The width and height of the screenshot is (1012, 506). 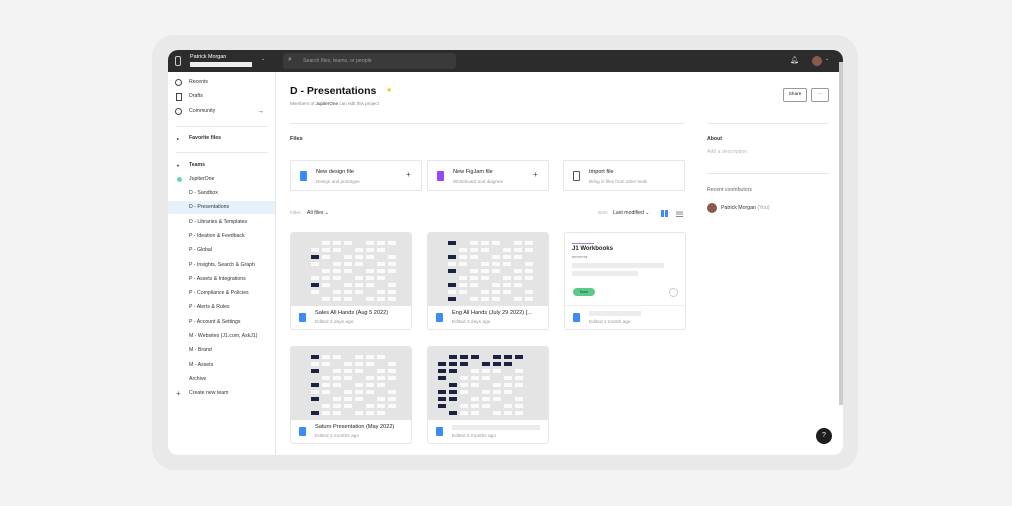 I want to click on subtitle-suffix: can edit this project, so click(x=358, y=103).